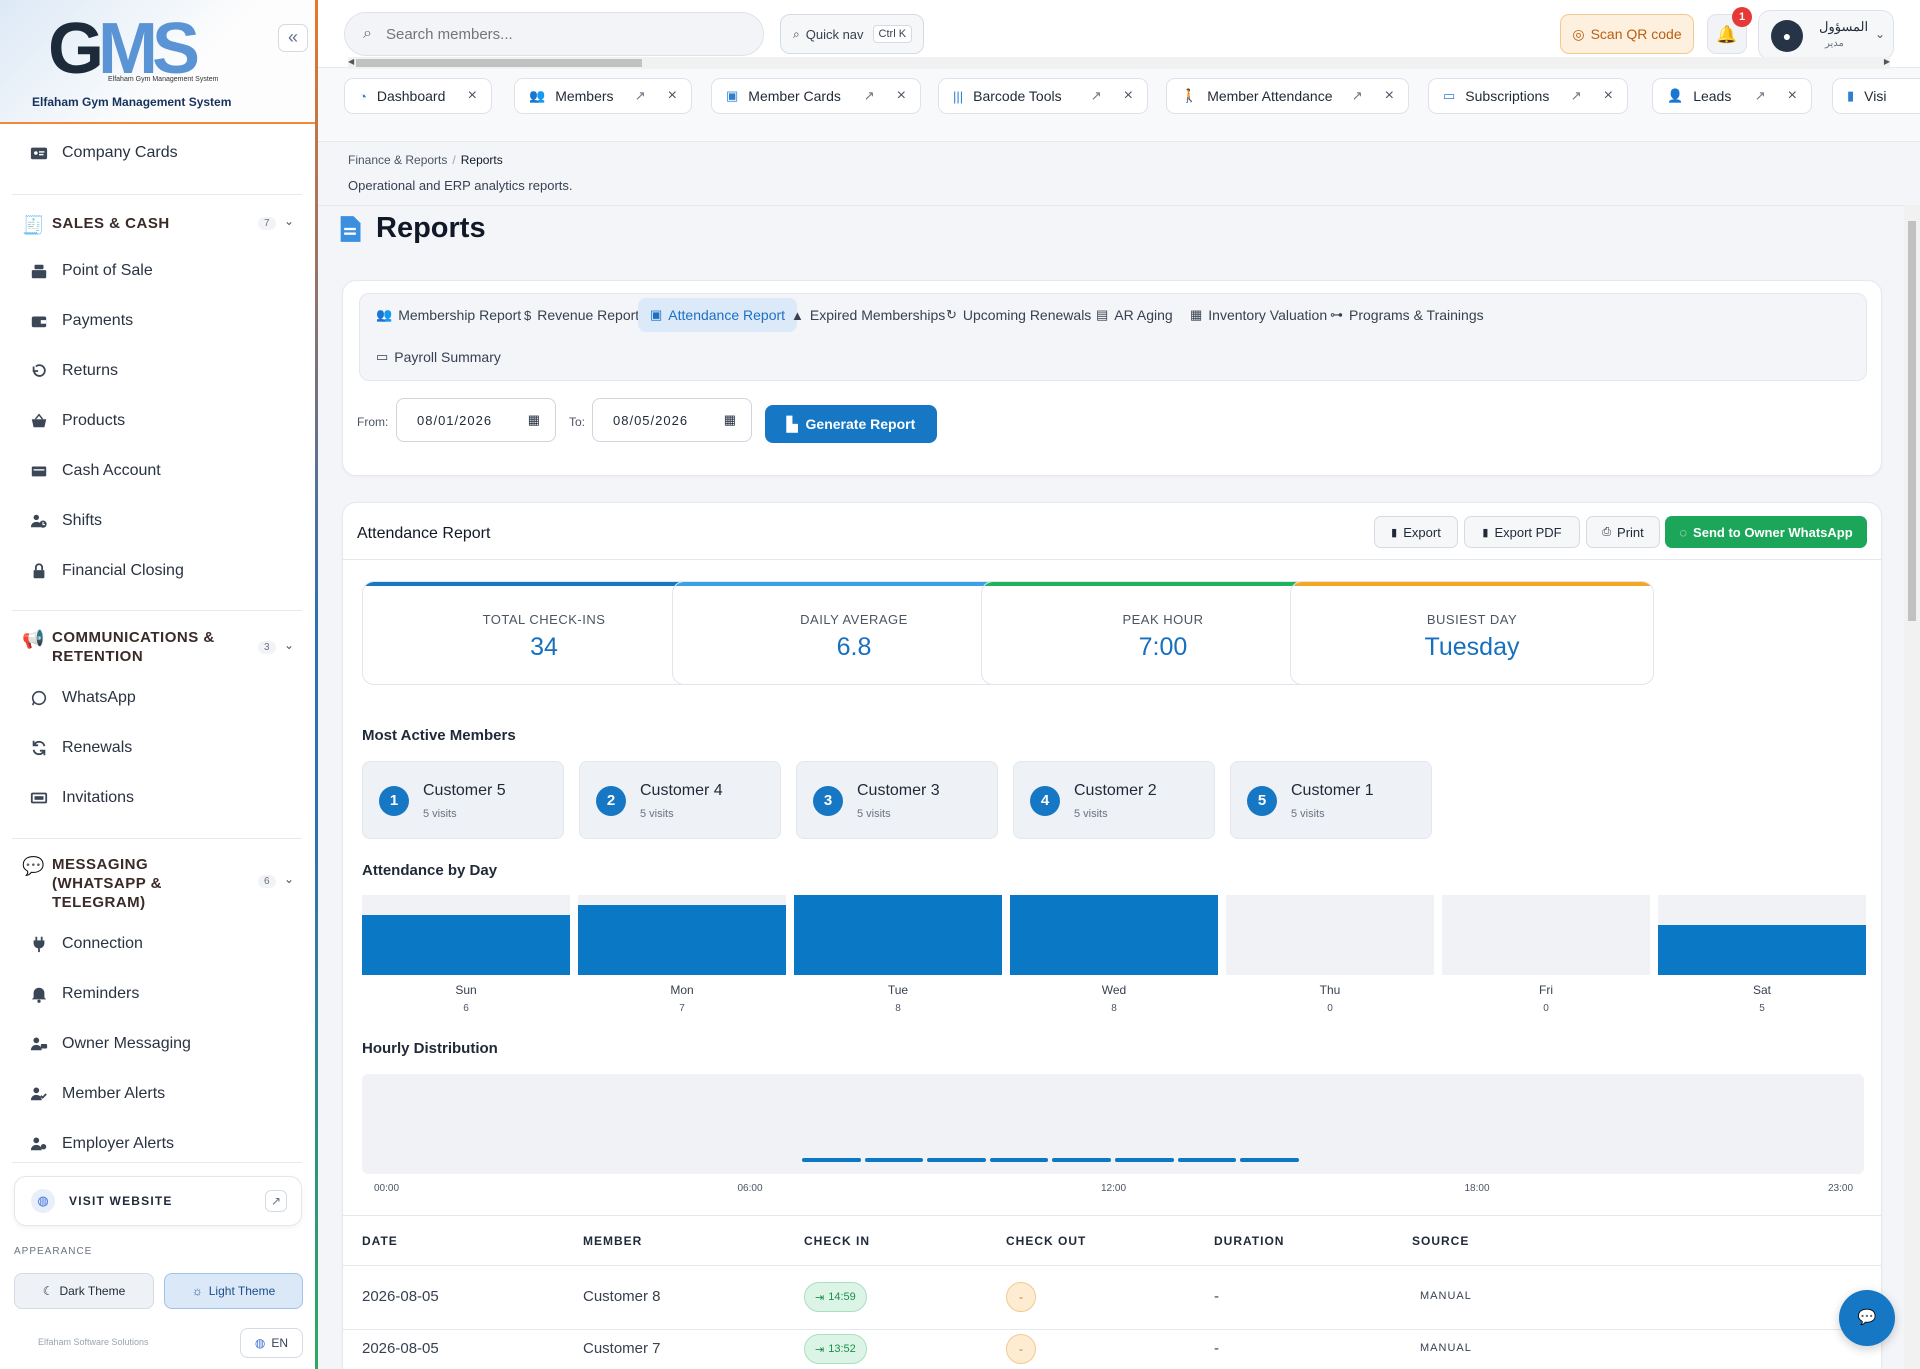 Image resolution: width=1920 pixels, height=1369 pixels. I want to click on report-tab-inventory-valuation: ▦ Inventory Valuation, so click(1258, 315).